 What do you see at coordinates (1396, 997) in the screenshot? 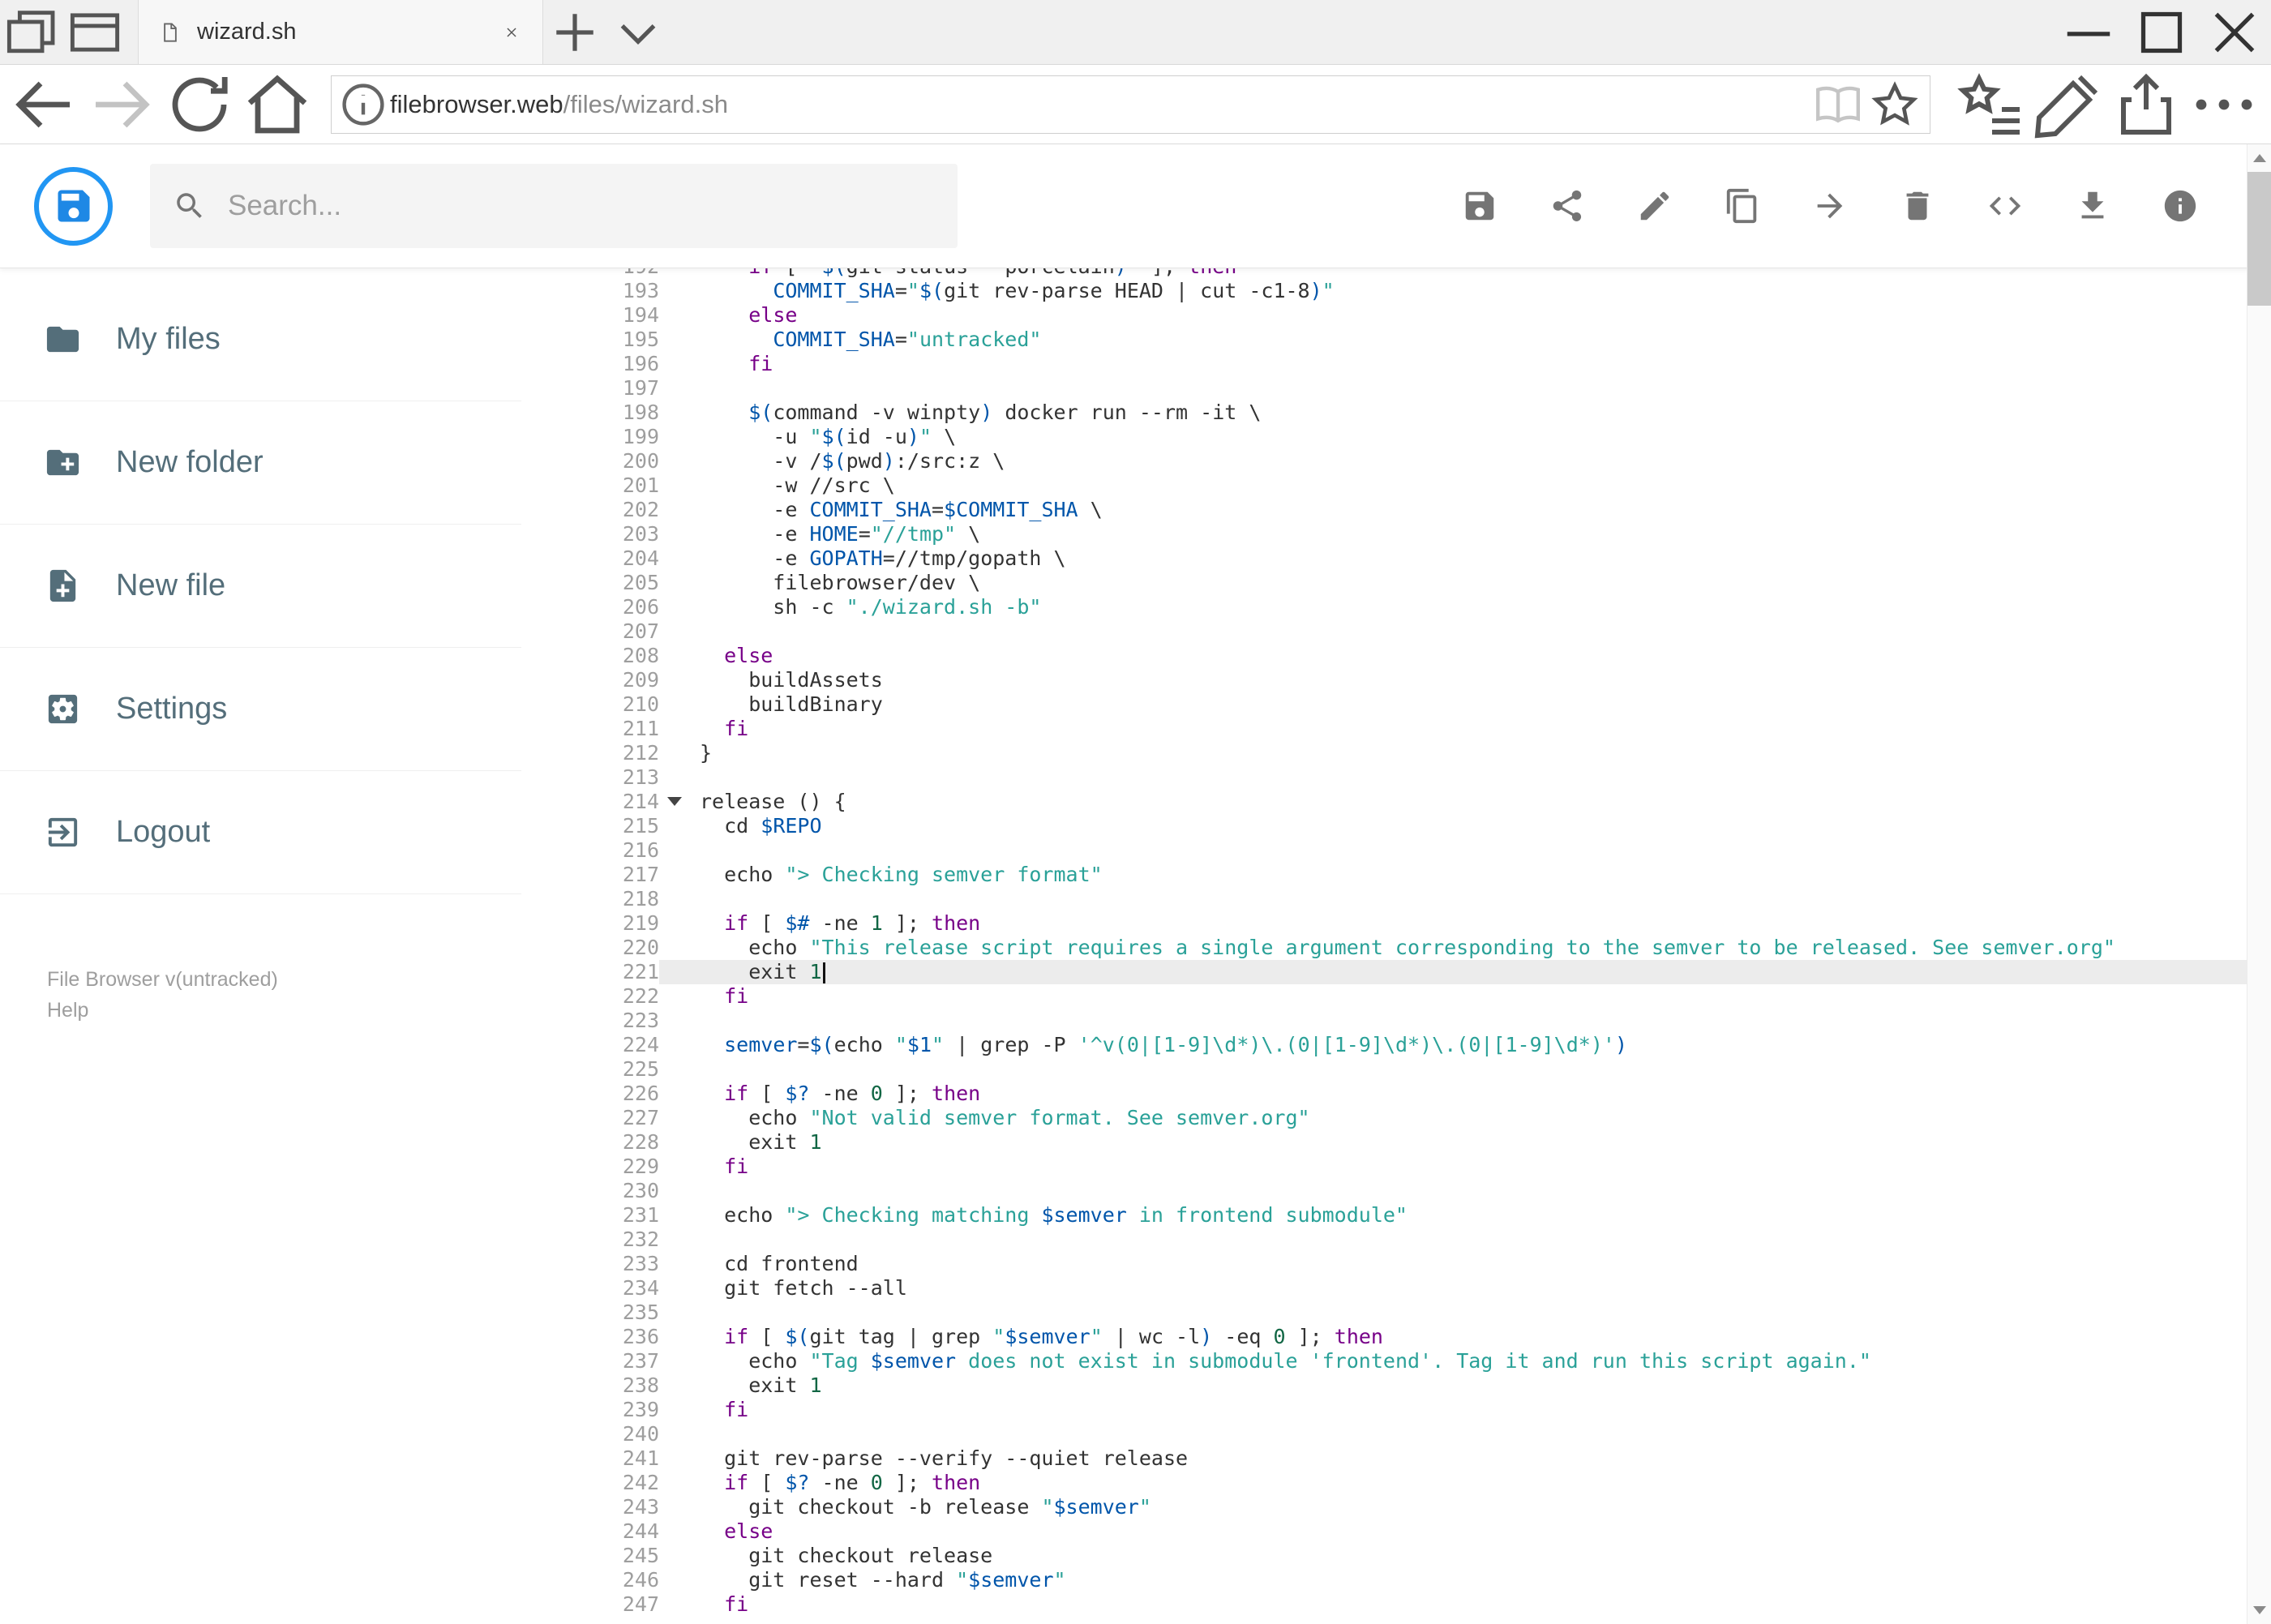
I see `code-line: 222 fi` at bounding box center [1396, 997].